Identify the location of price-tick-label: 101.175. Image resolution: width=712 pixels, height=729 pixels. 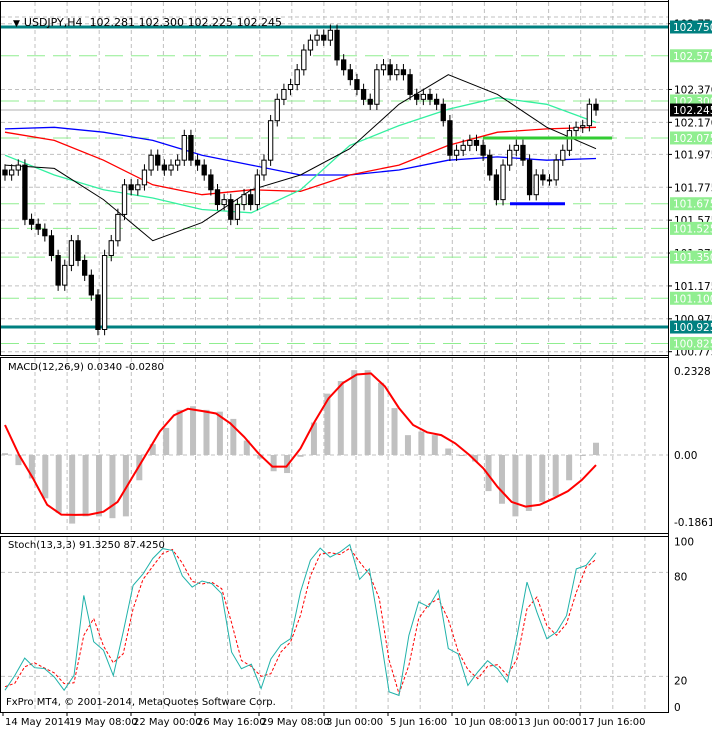
(693, 287).